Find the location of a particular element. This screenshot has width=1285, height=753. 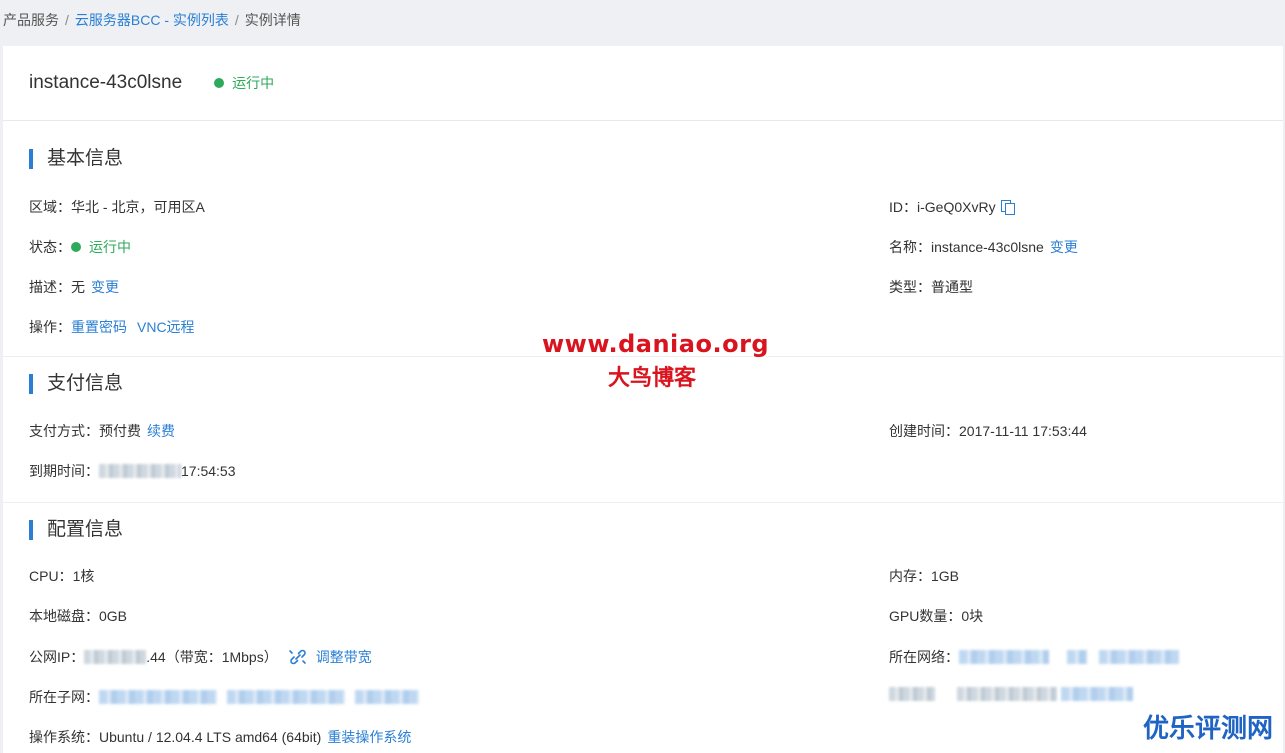

desc-row: 描述： 无 变更 is located at coordinates (74, 287).